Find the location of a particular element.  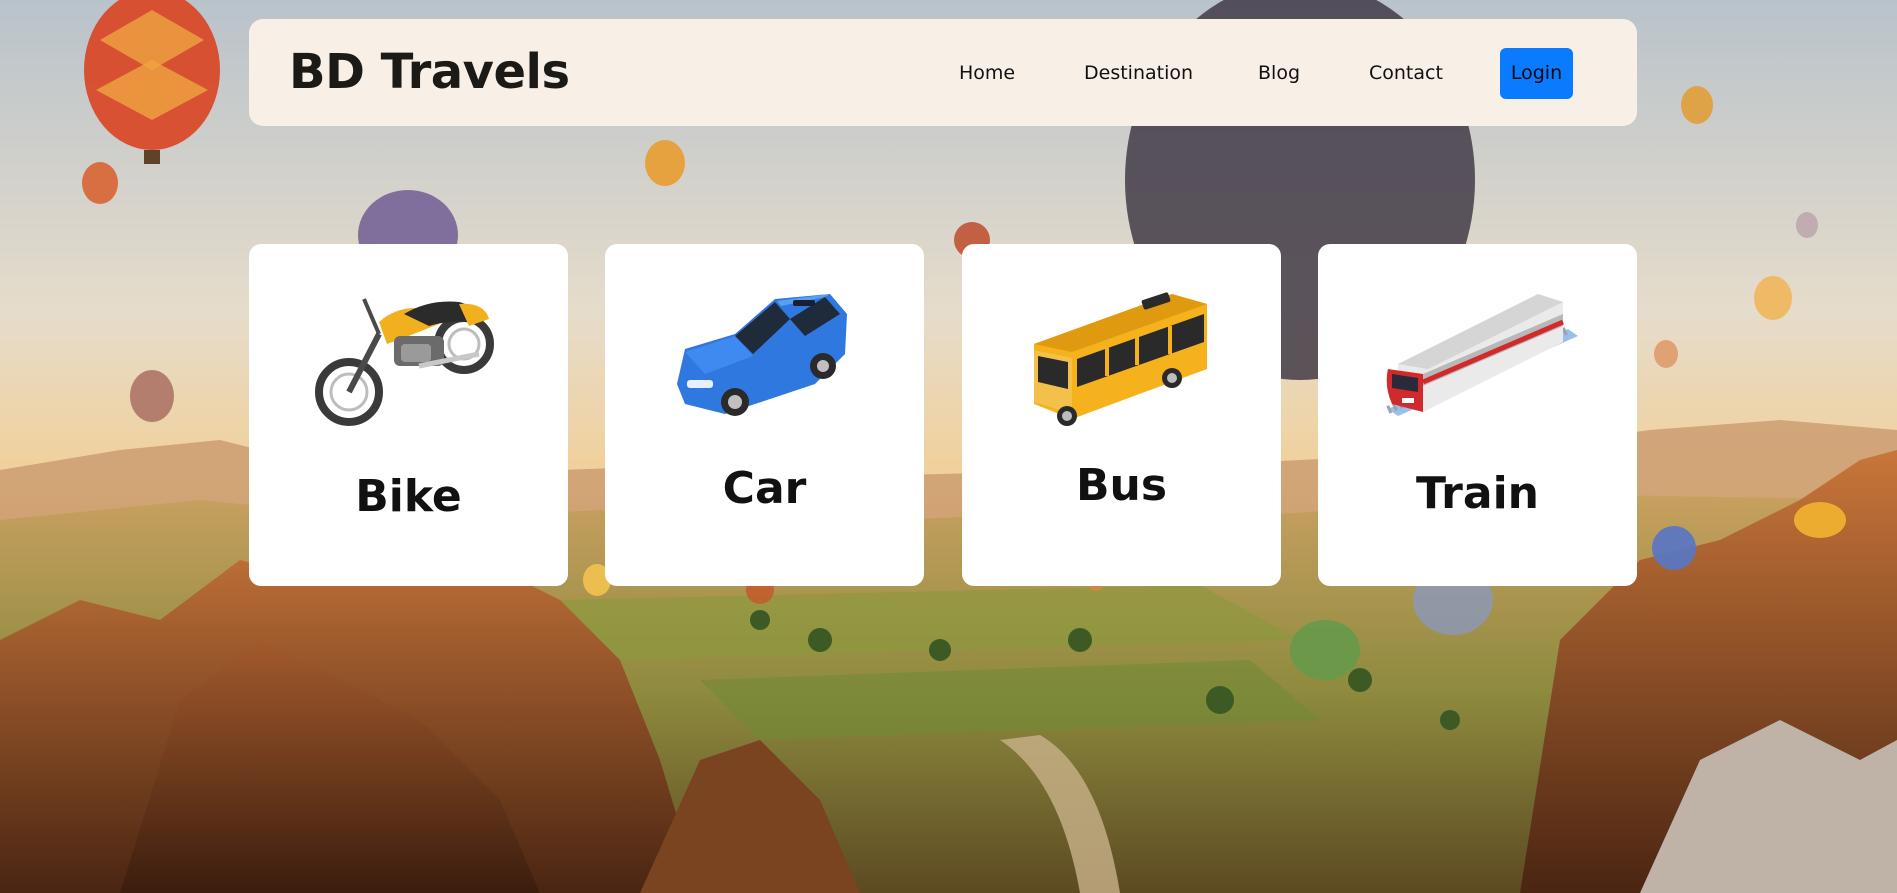

card-label-bus: Bus is located at coordinates (1121, 485).